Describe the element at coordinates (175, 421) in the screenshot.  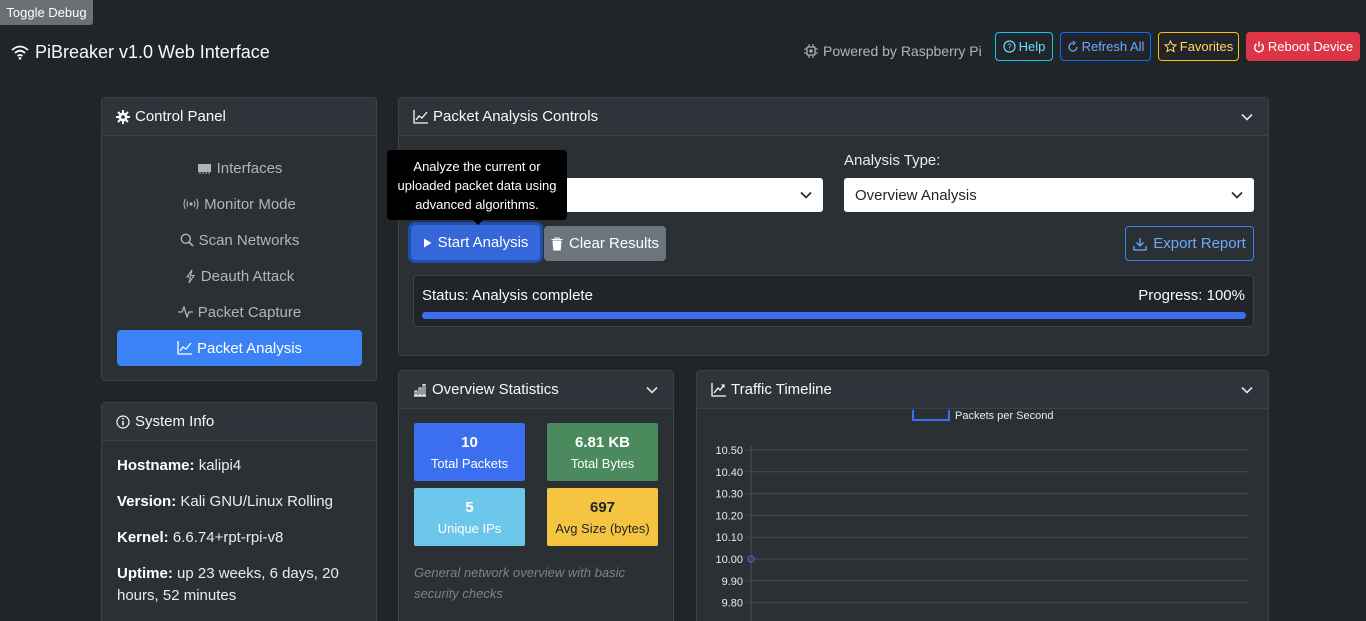
I see `system-info-title: System Info` at that location.